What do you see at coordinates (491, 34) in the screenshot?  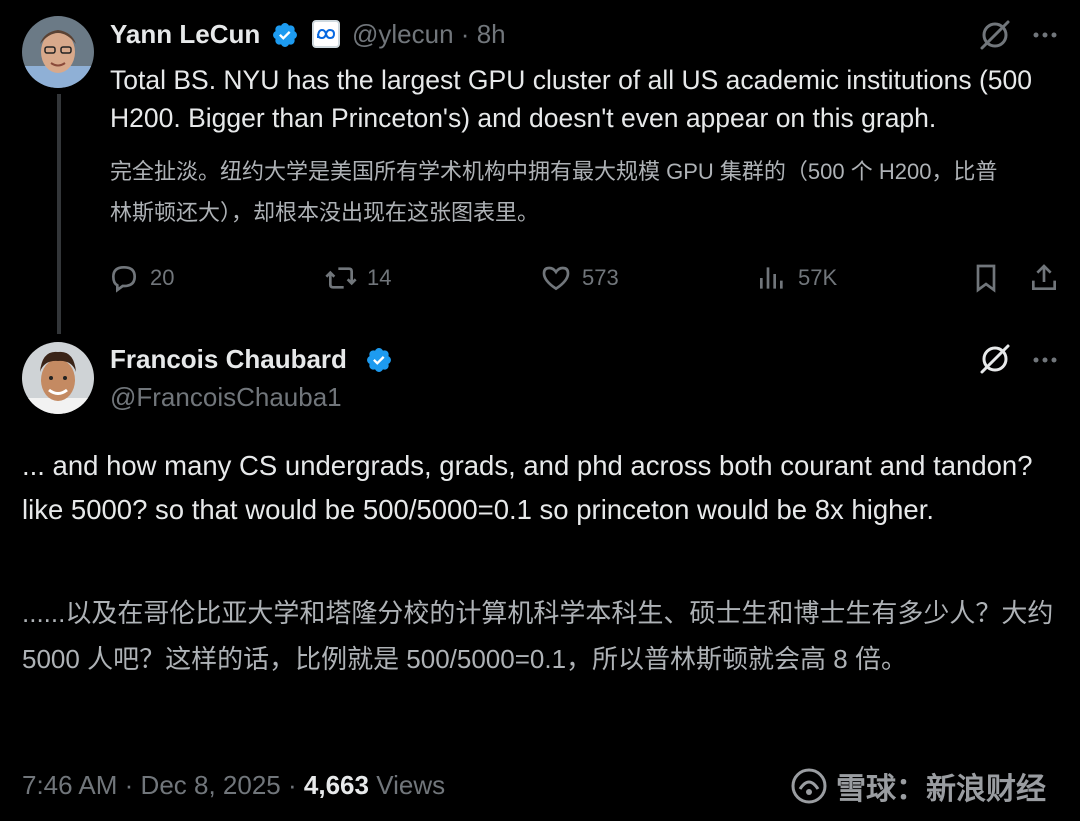 I see `timestamp: 8h` at bounding box center [491, 34].